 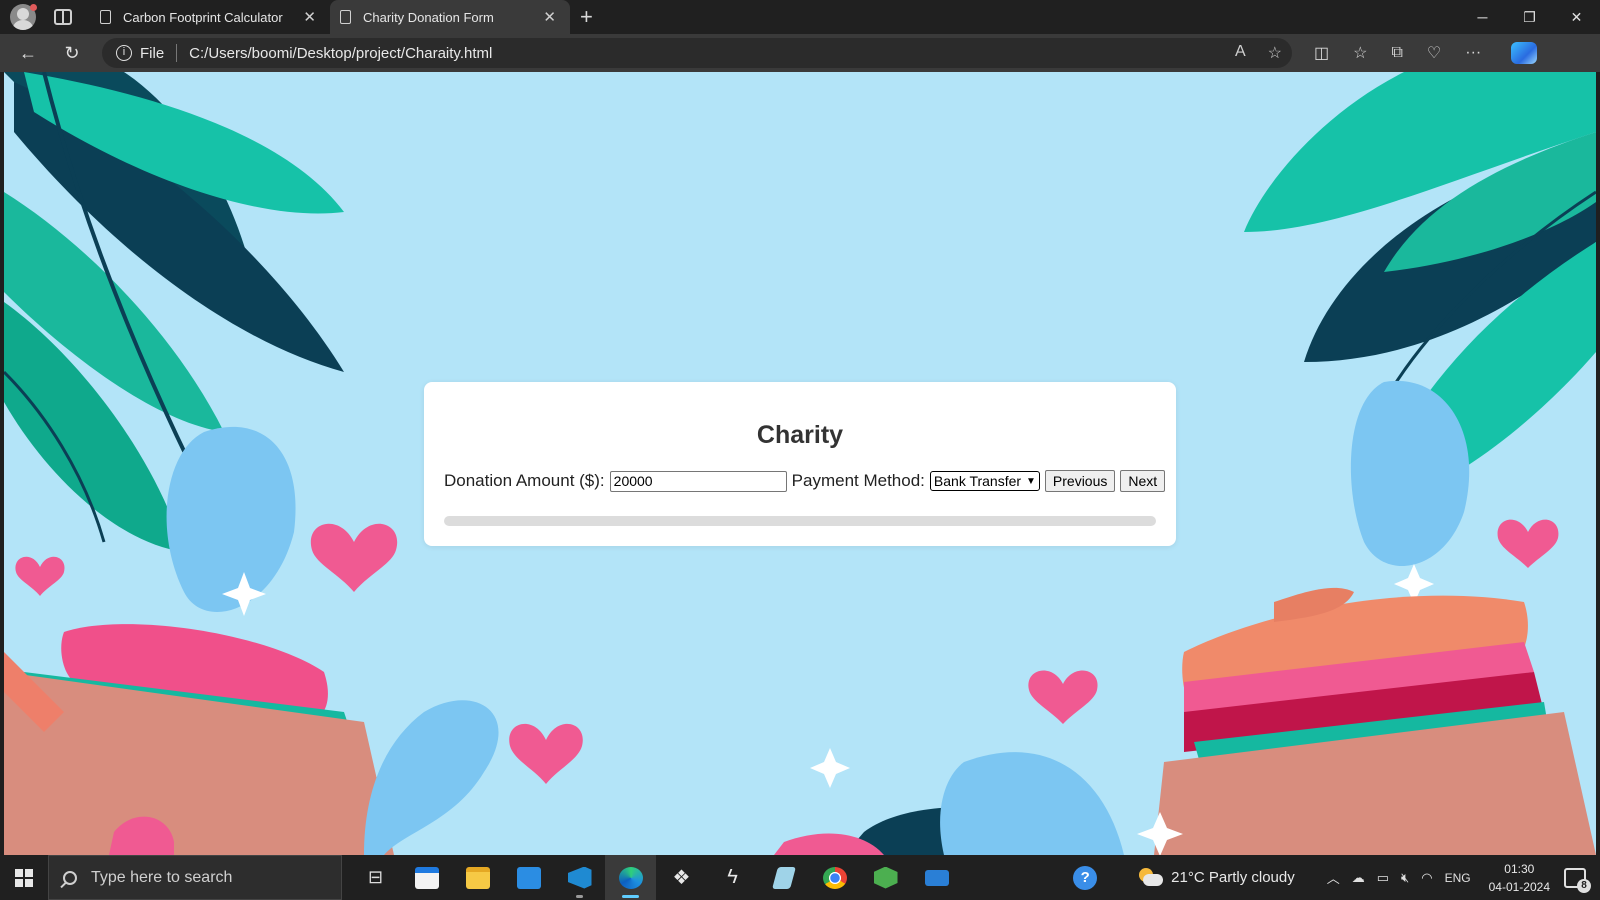 I want to click on tab-carbon-footprint: Carbon Footprint Calculator ✕, so click(x=210, y=17).